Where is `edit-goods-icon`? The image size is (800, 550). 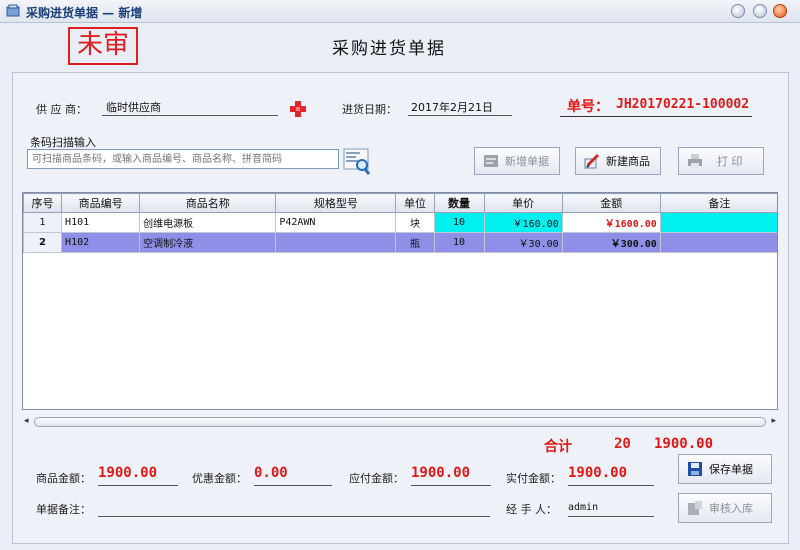
edit-goods-icon is located at coordinates (592, 161).